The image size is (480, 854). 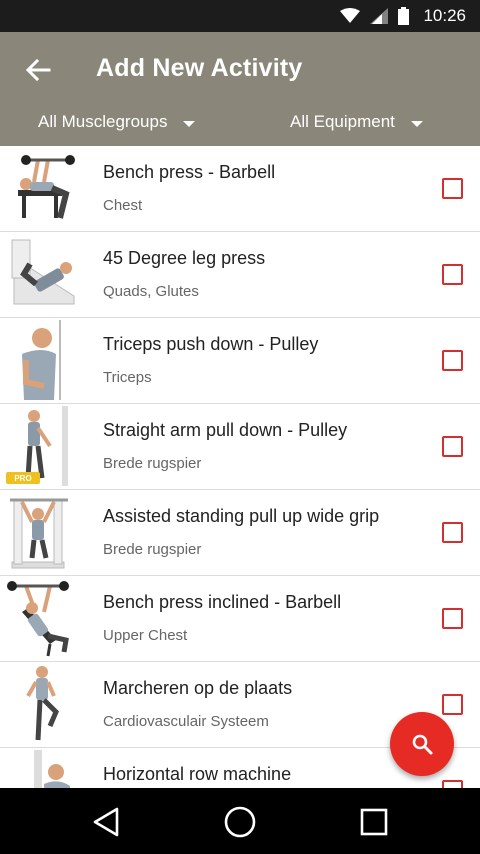 I want to click on status-time: 10:26, so click(x=444, y=15).